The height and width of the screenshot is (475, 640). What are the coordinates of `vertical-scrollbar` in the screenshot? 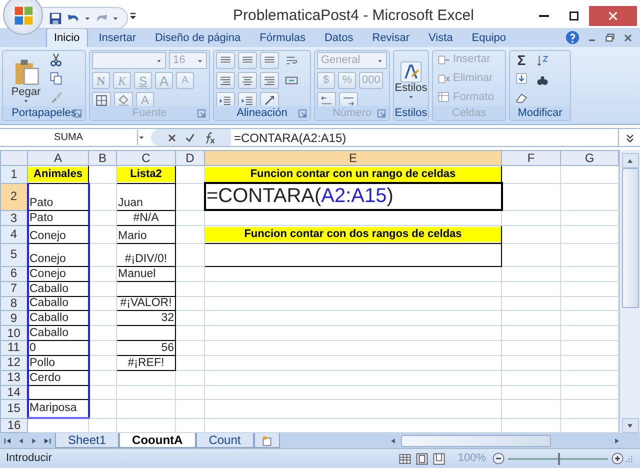 It's located at (629, 291).